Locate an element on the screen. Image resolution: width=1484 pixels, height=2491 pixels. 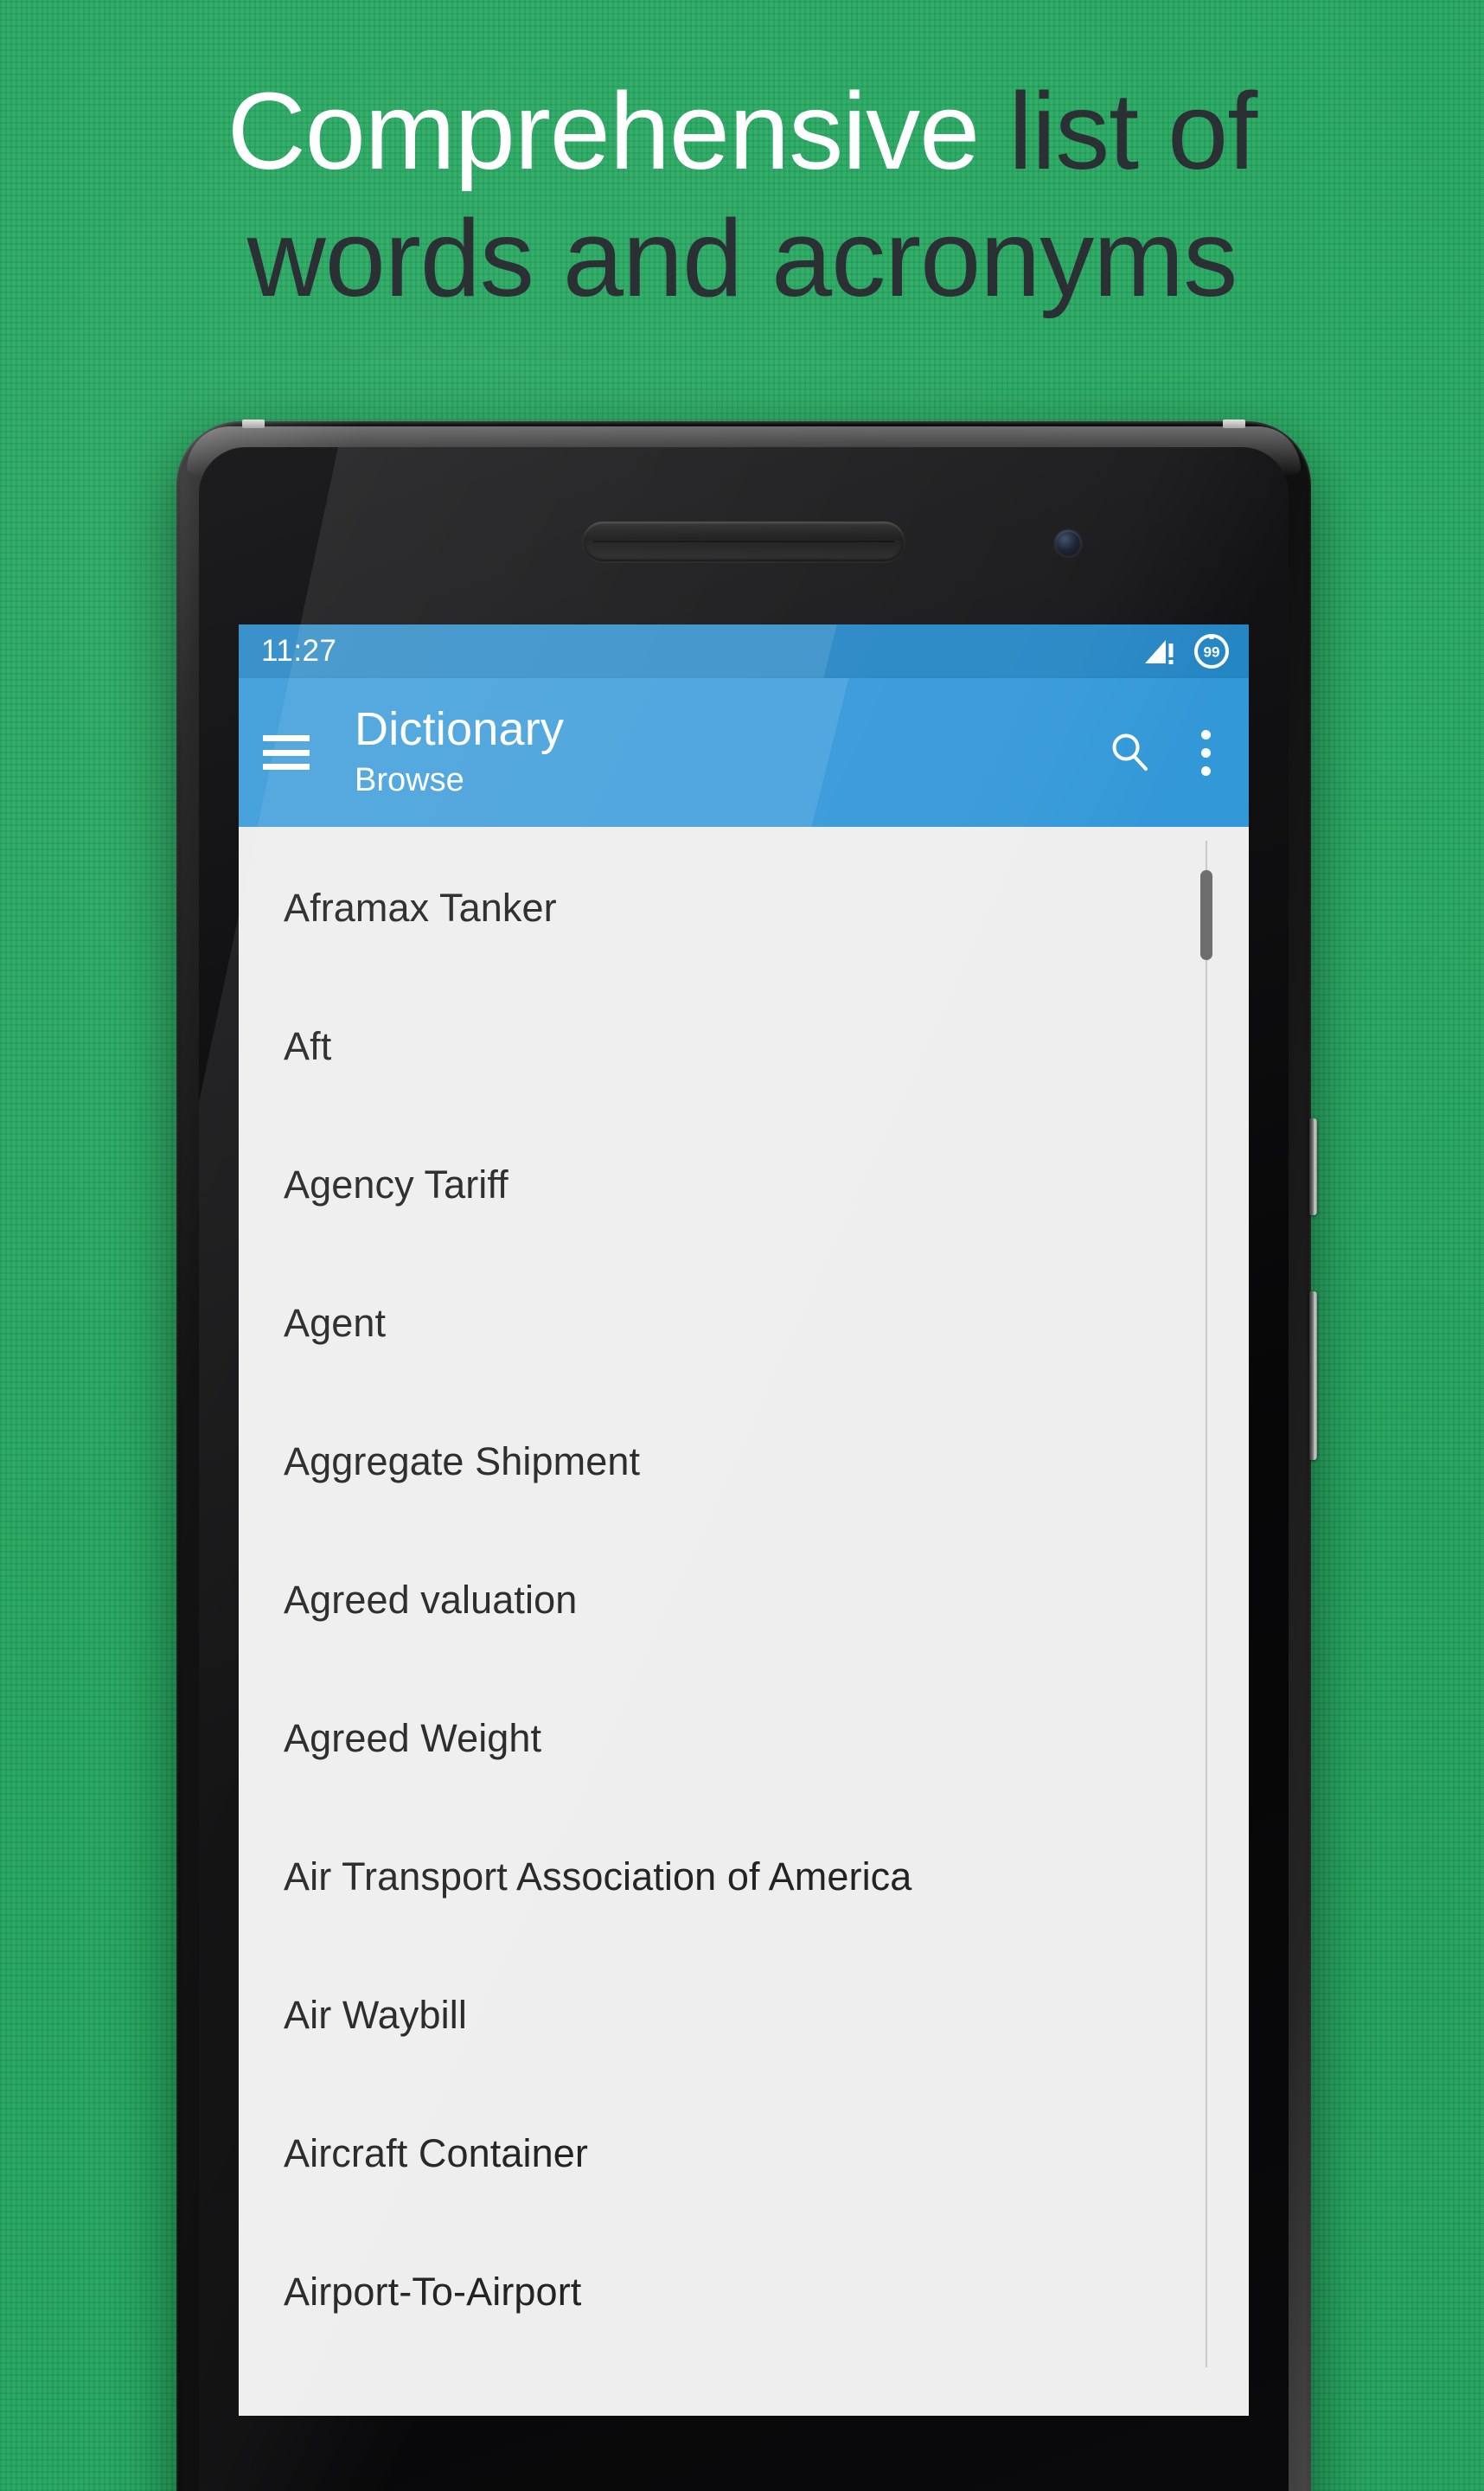
promo-headline: Comprehensive list of words and acronyms is located at coordinates (742, 195).